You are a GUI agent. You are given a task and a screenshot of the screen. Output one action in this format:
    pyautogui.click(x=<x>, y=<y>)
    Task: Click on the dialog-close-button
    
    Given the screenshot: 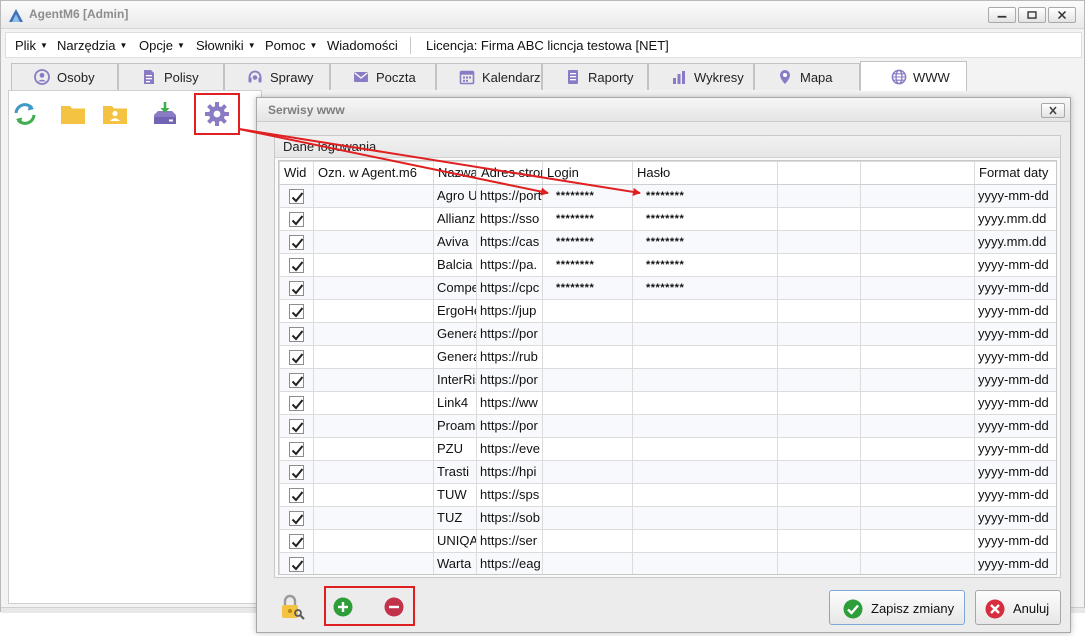 What is the action you would take?
    pyautogui.click(x=1053, y=110)
    